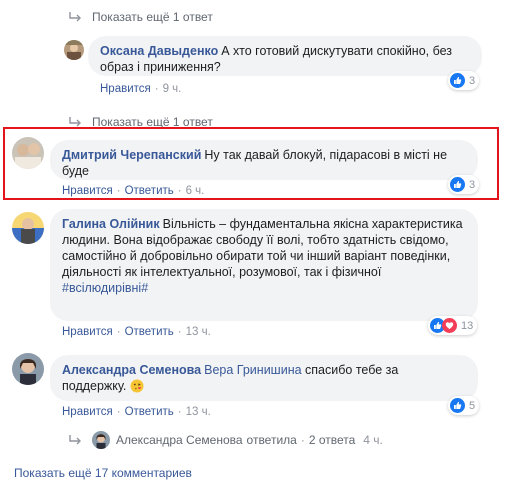  I want to click on reaction-count: 13, so click(453, 325).